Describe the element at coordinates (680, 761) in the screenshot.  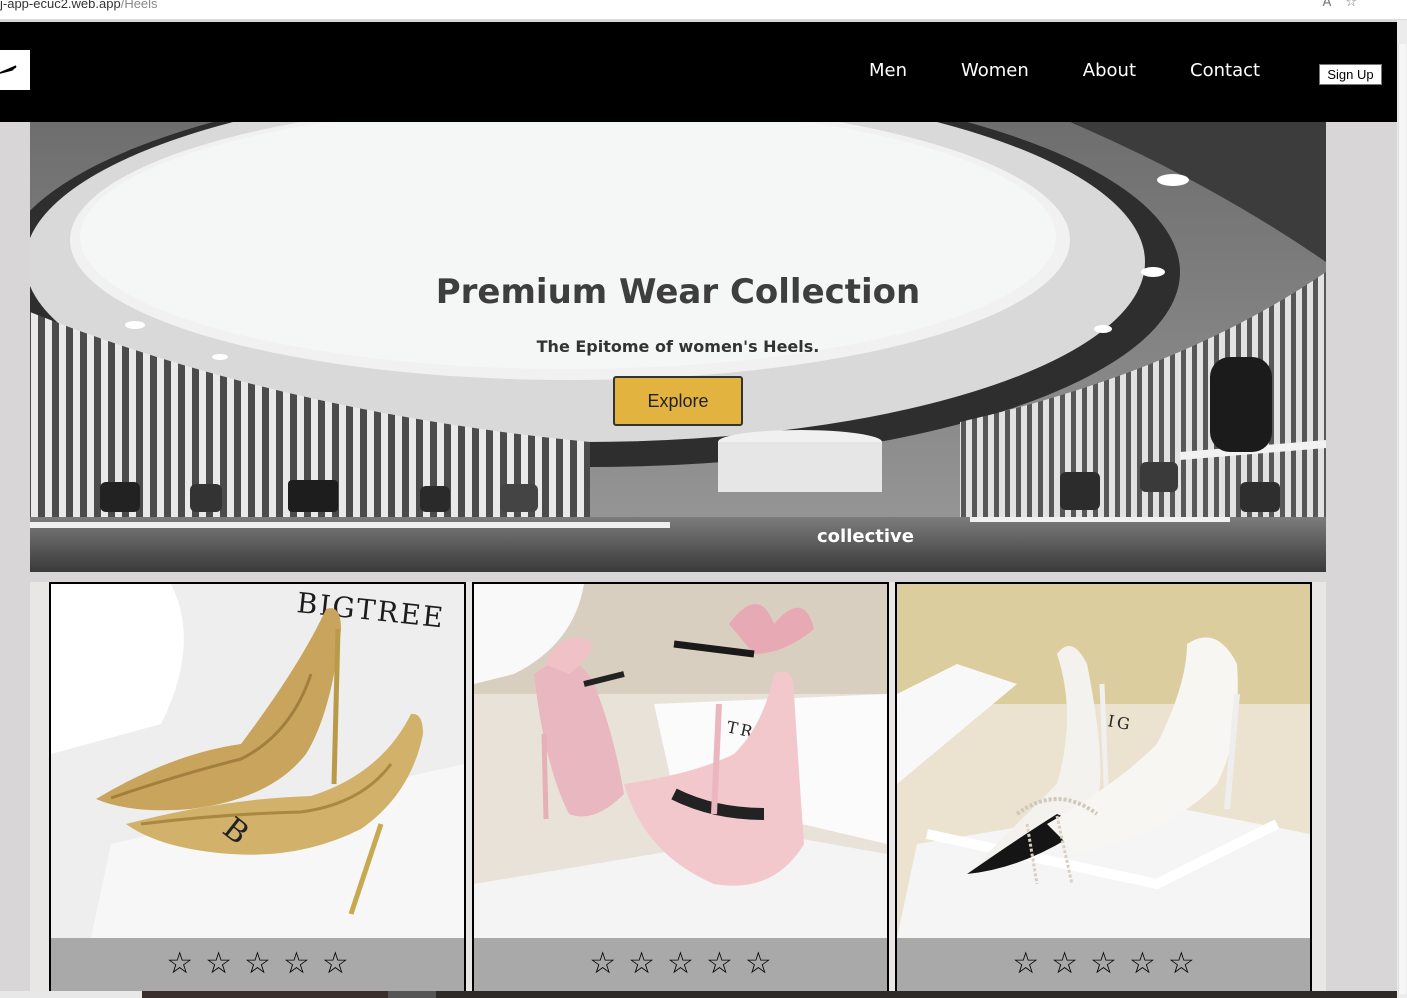
I see `pink-bow-heel-image: TREE` at that location.